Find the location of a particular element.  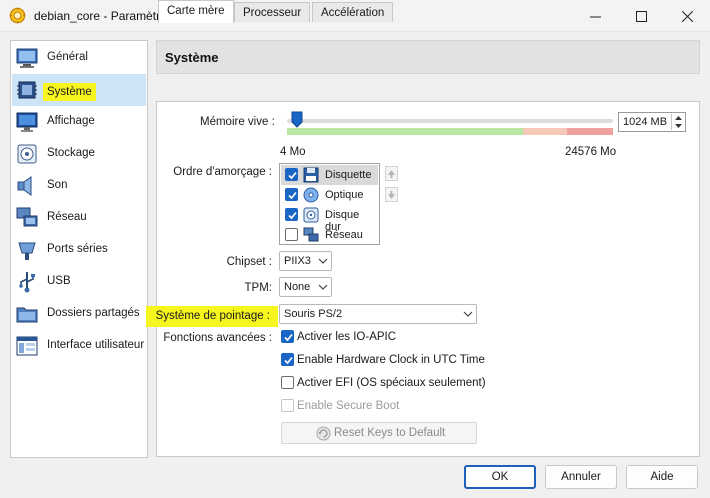

boot-hard-disk-checkbox is located at coordinates (291, 214).